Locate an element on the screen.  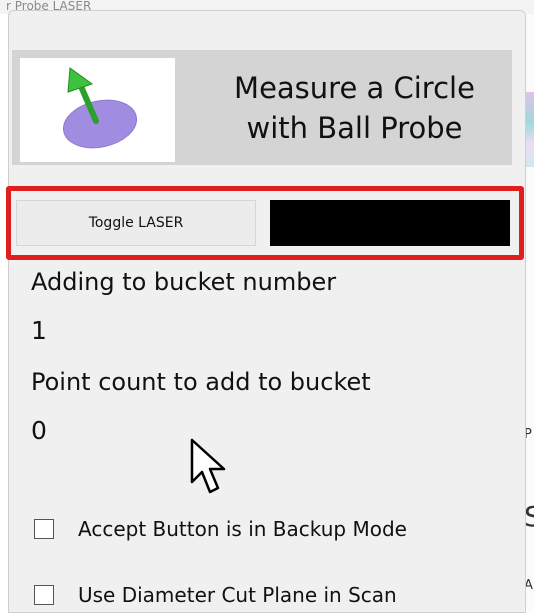
diameter-cut-plane-label: Use Diameter Cut Plane in Scan is located at coordinates (237, 595).